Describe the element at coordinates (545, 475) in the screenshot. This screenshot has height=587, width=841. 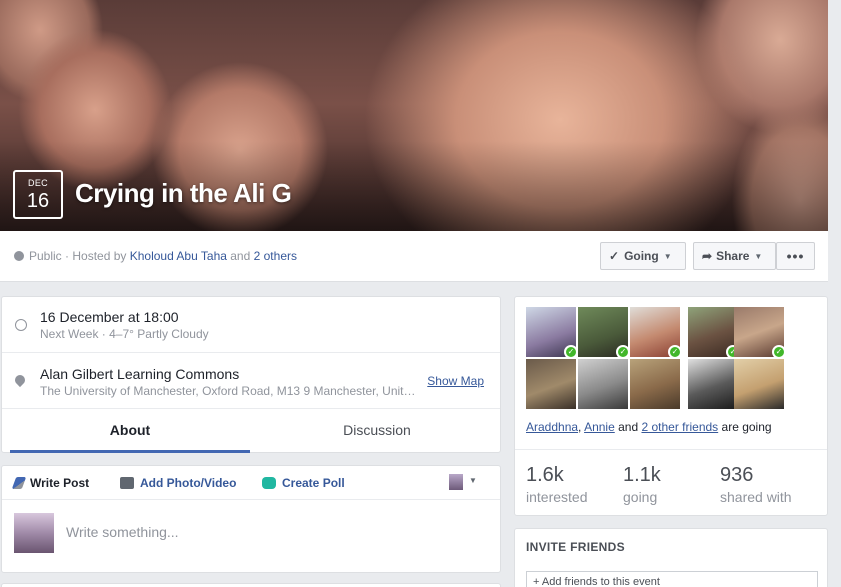
I see `stat-value: 1.6k` at that location.